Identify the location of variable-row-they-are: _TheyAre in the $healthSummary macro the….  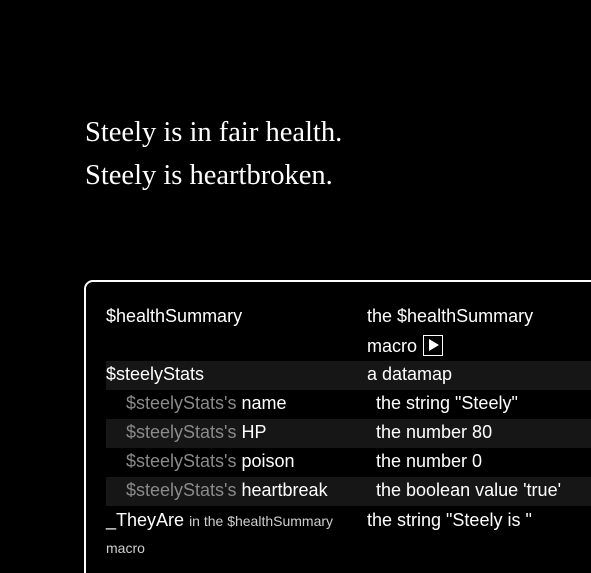
(348, 531).